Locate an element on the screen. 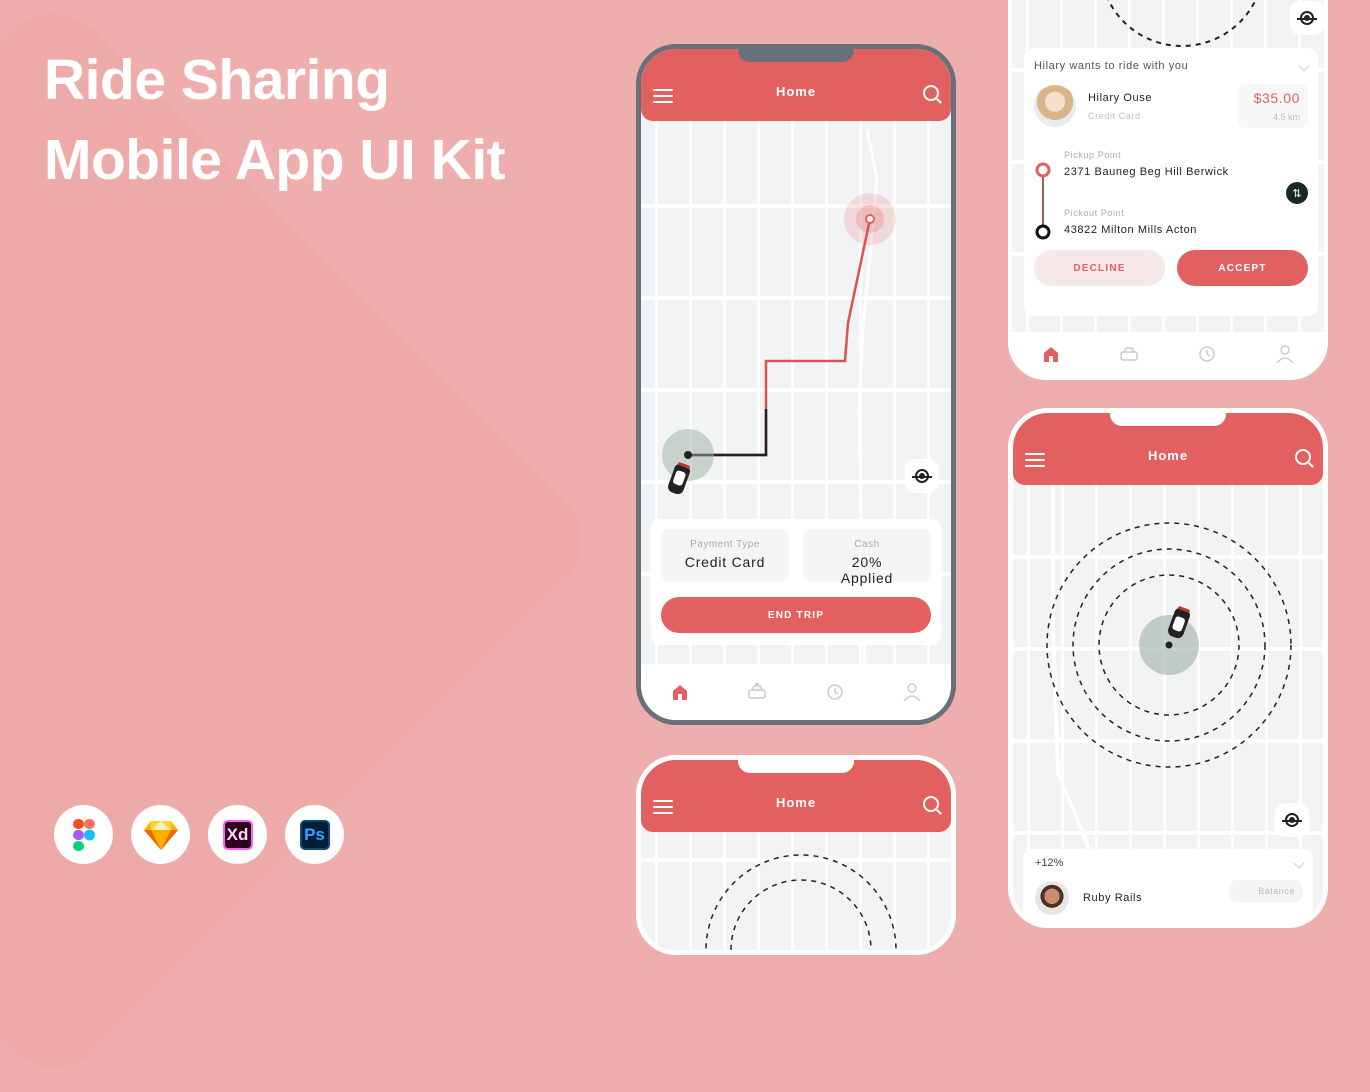 The height and width of the screenshot is (1092, 1370). search-radius-ring is located at coordinates (1182, 23).